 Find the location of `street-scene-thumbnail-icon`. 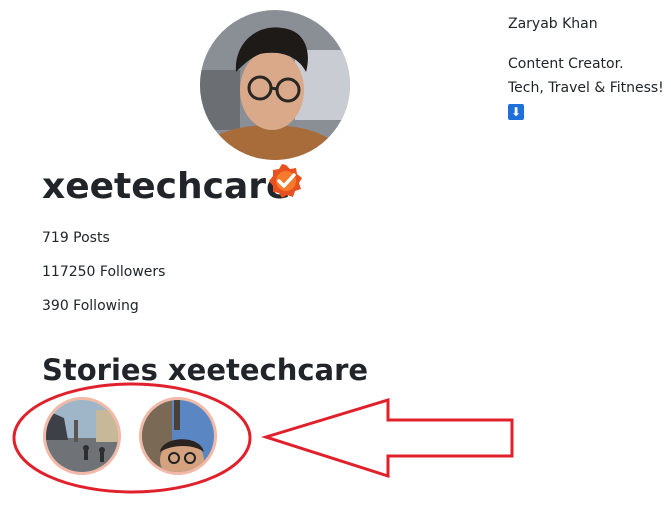

street-scene-thumbnail-icon is located at coordinates (82, 436).